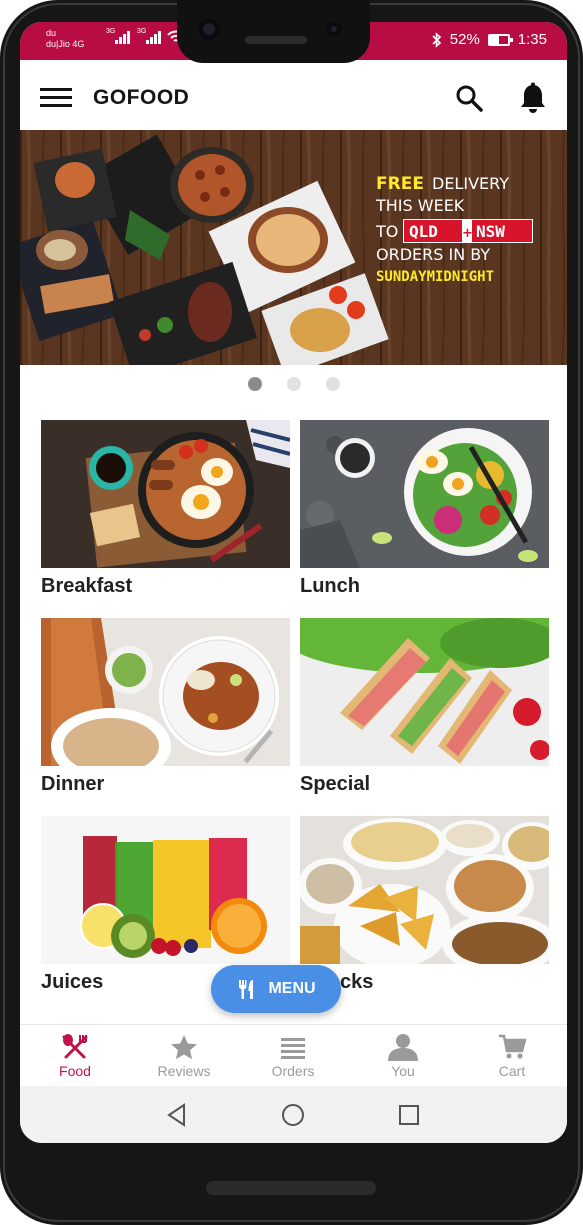 This screenshot has width=583, height=1225. I want to click on menu-button: MENU, so click(276, 989).